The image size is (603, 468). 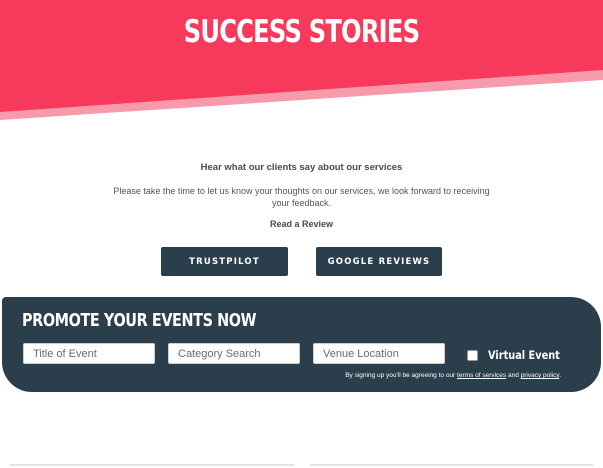 I want to click on page-title: SUCCESS STORIES, so click(x=301, y=32).